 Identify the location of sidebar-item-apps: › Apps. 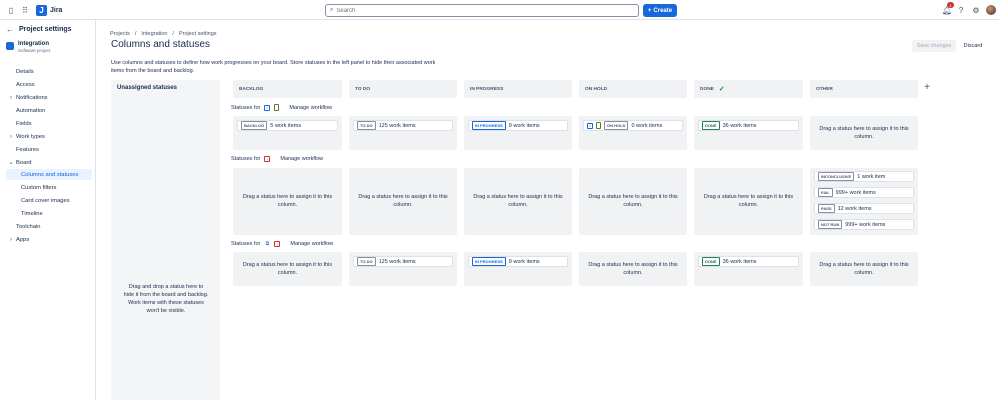
(49, 239).